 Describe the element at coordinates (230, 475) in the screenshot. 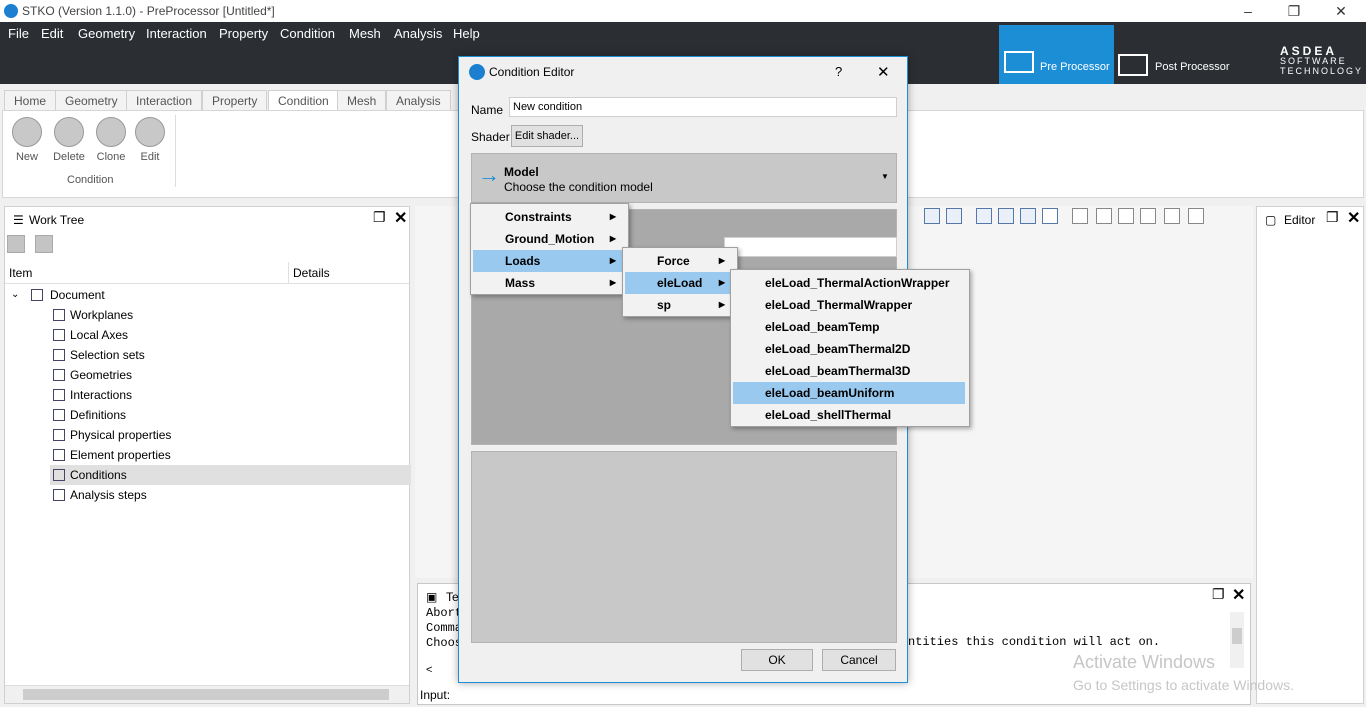

I see `tree-item-conditions: Conditions` at that location.